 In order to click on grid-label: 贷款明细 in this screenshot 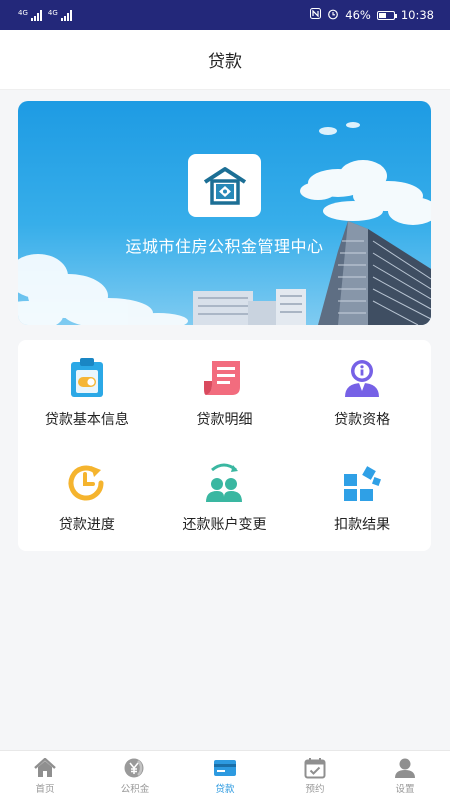, I will do `click(224, 419)`.